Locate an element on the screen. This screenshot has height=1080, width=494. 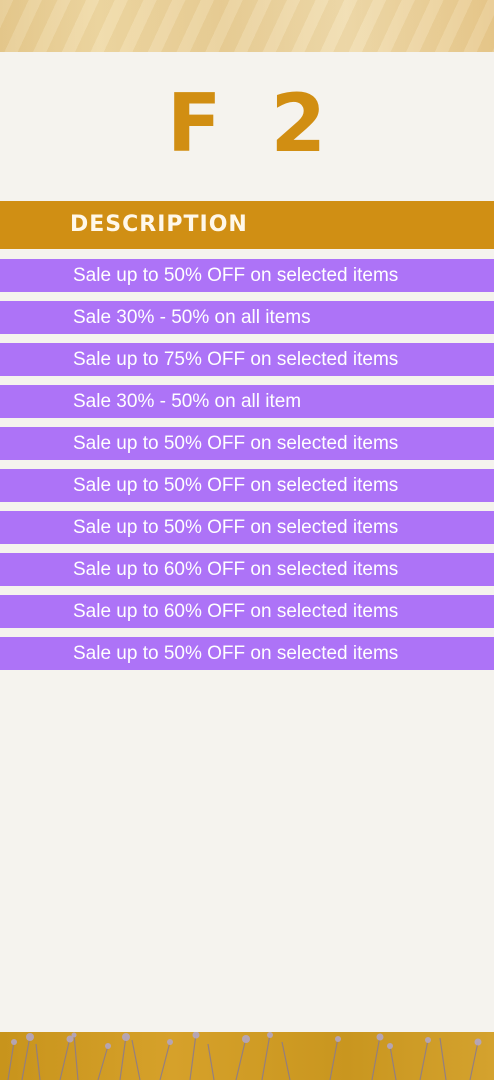
floor-letter: F is located at coordinates (194, 123).